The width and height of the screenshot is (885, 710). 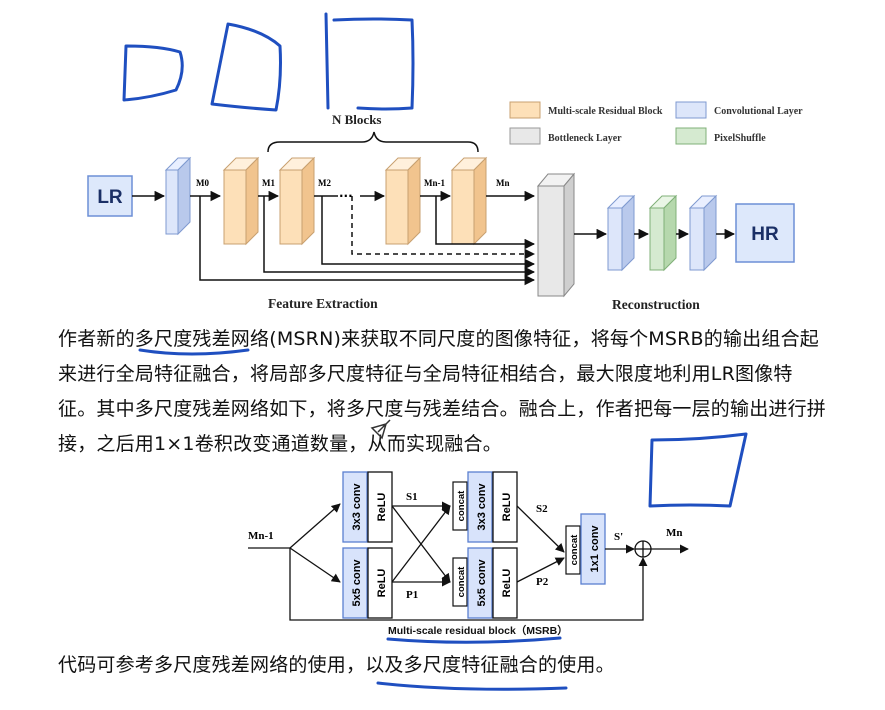 I want to click on initial-conv-layer, so click(x=178, y=196).